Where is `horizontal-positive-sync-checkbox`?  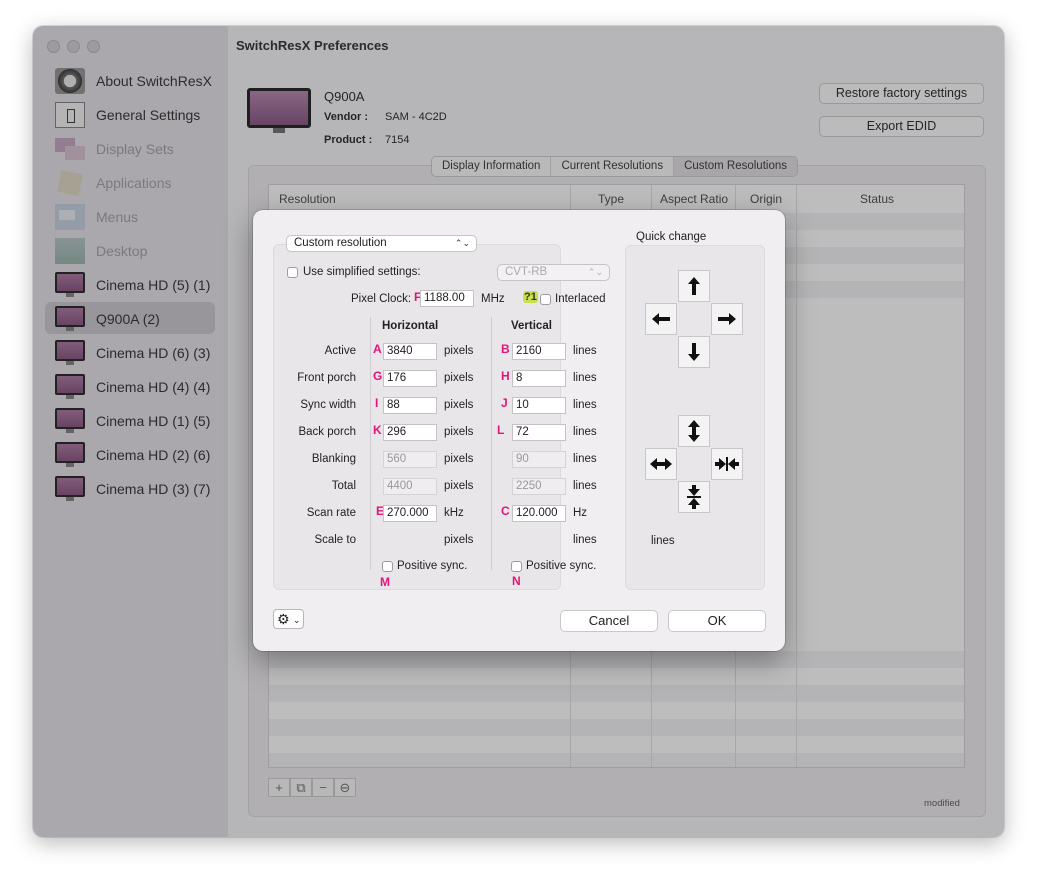
horizontal-positive-sync-checkbox is located at coordinates (387, 566).